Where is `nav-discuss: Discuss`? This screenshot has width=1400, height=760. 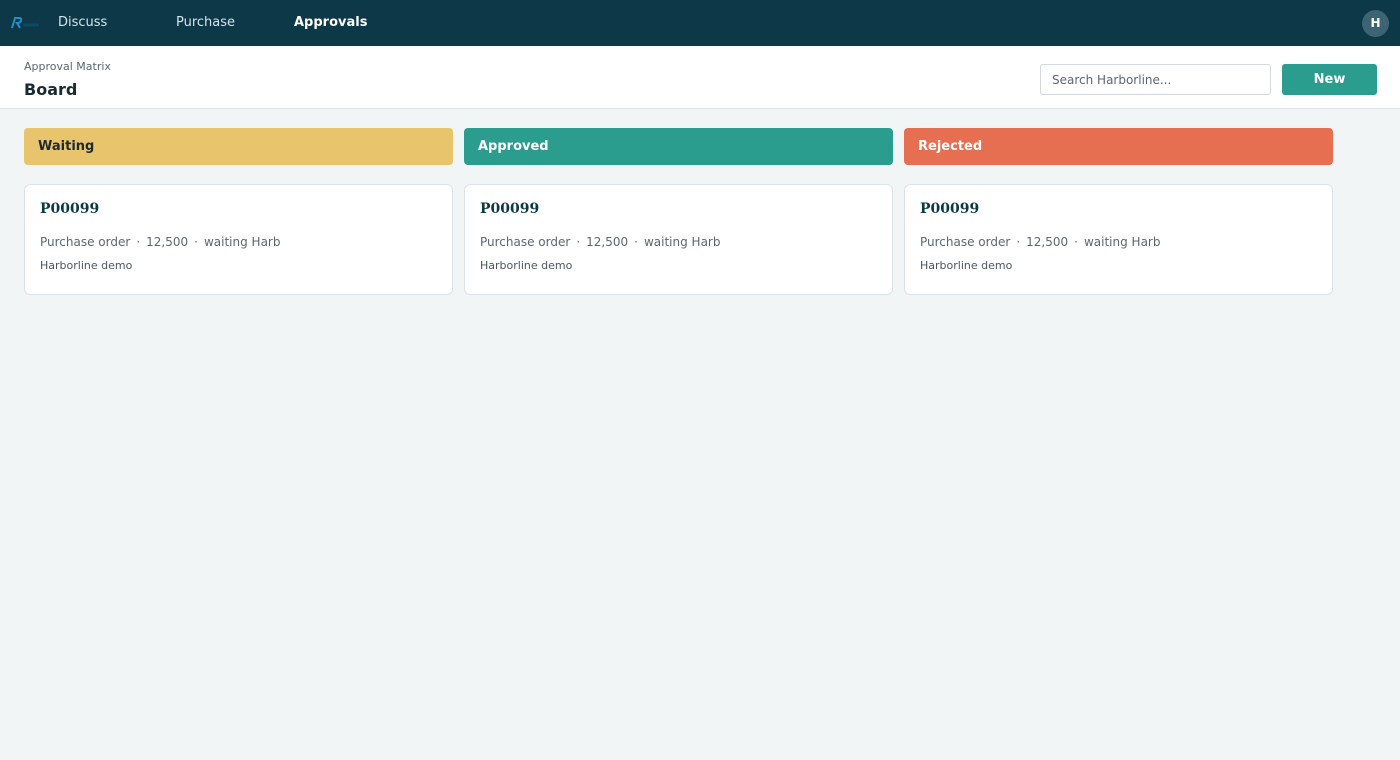
nav-discuss: Discuss is located at coordinates (82, 23).